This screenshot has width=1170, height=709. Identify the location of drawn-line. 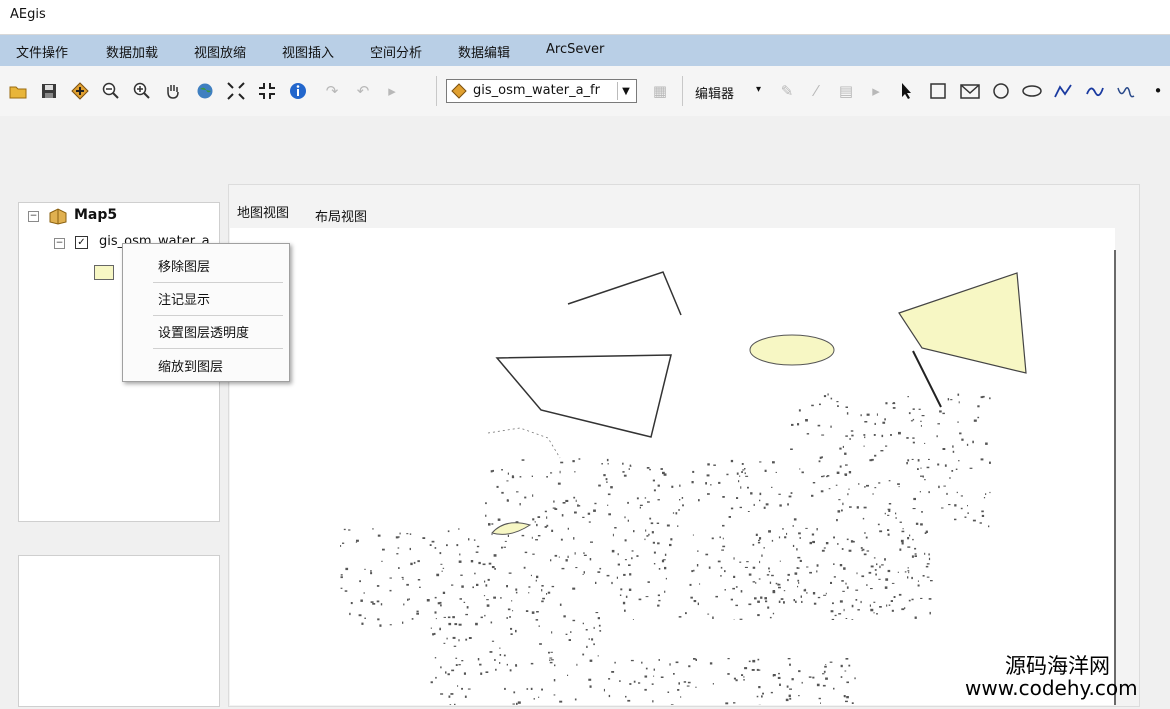
(927, 379).